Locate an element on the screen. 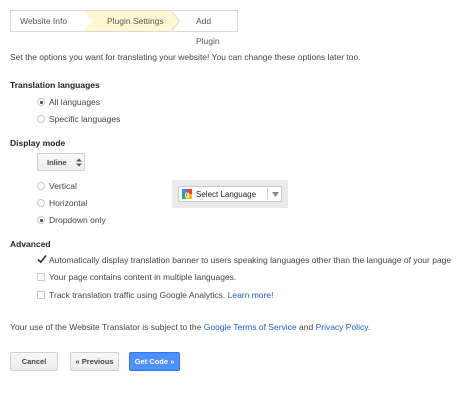 This screenshot has width=474, height=395. select-language-label: Select Language is located at coordinates (226, 194).